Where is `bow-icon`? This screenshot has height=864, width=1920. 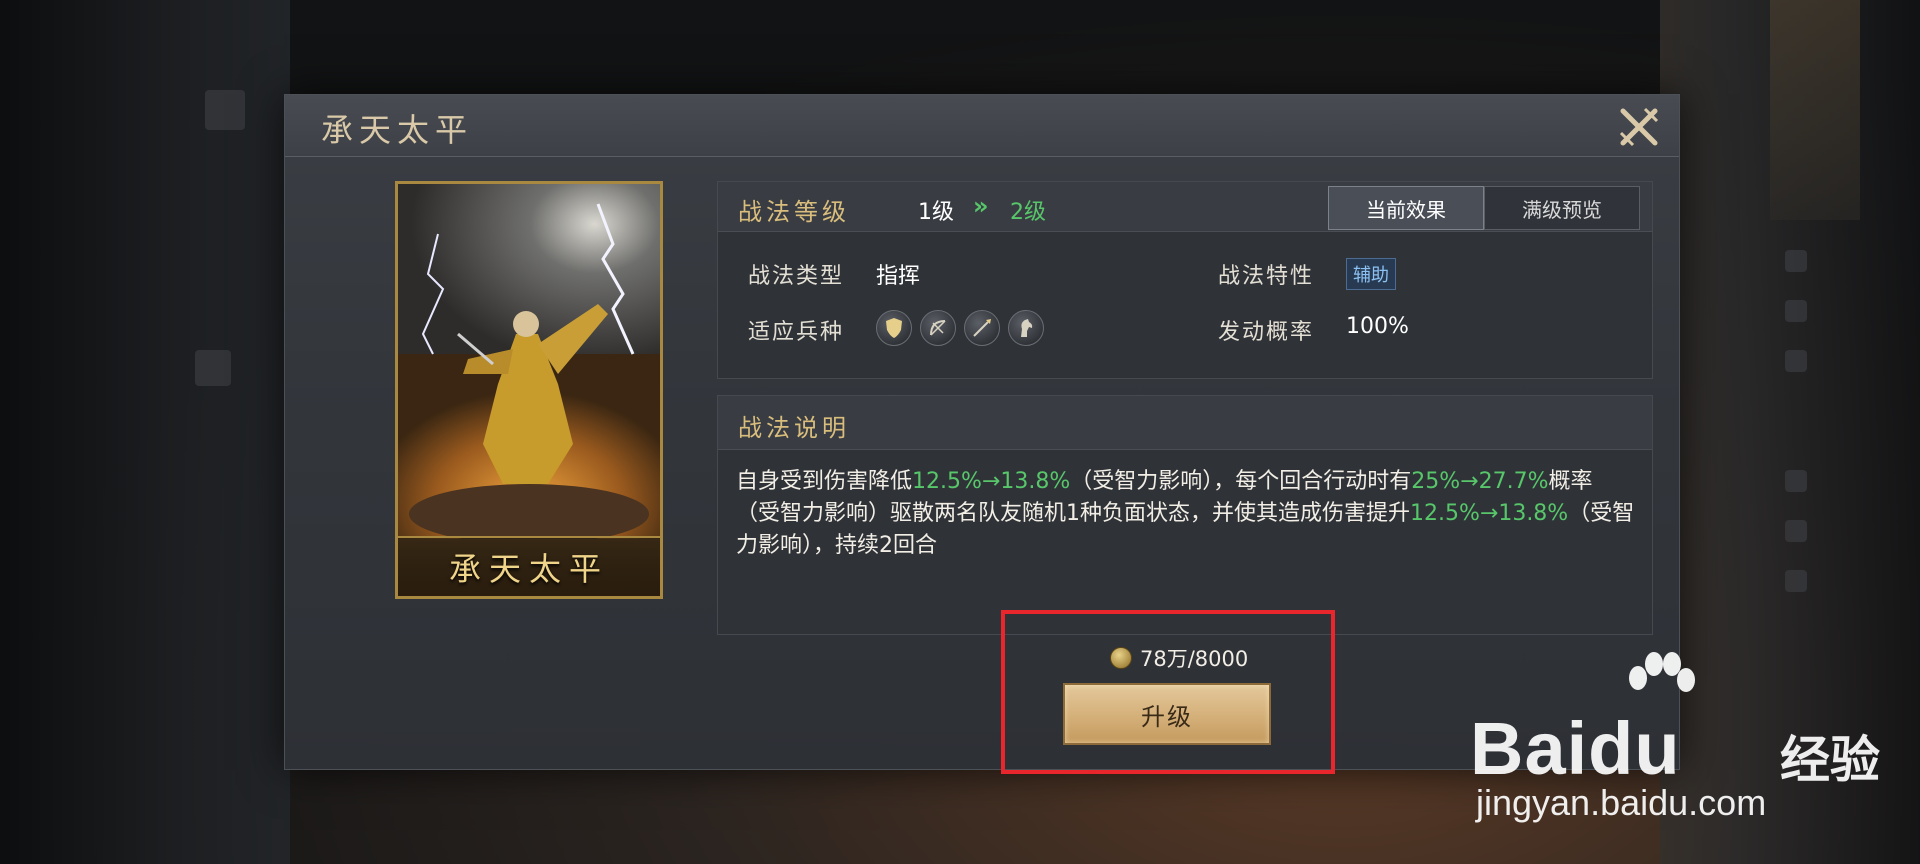 bow-icon is located at coordinates (938, 328).